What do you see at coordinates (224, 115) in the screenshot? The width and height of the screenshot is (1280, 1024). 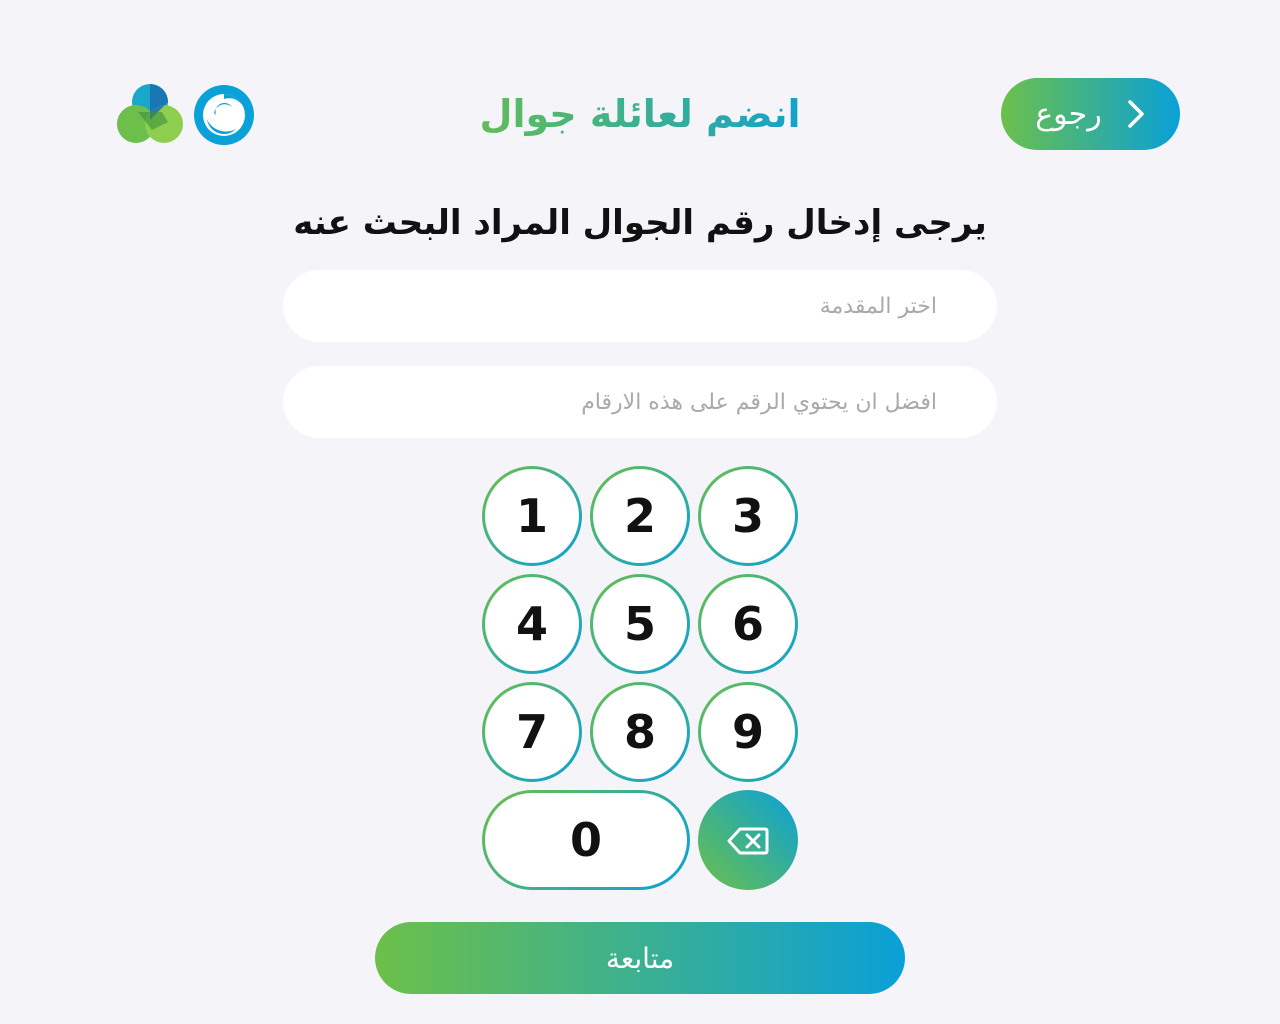 I see `swirl-logo` at bounding box center [224, 115].